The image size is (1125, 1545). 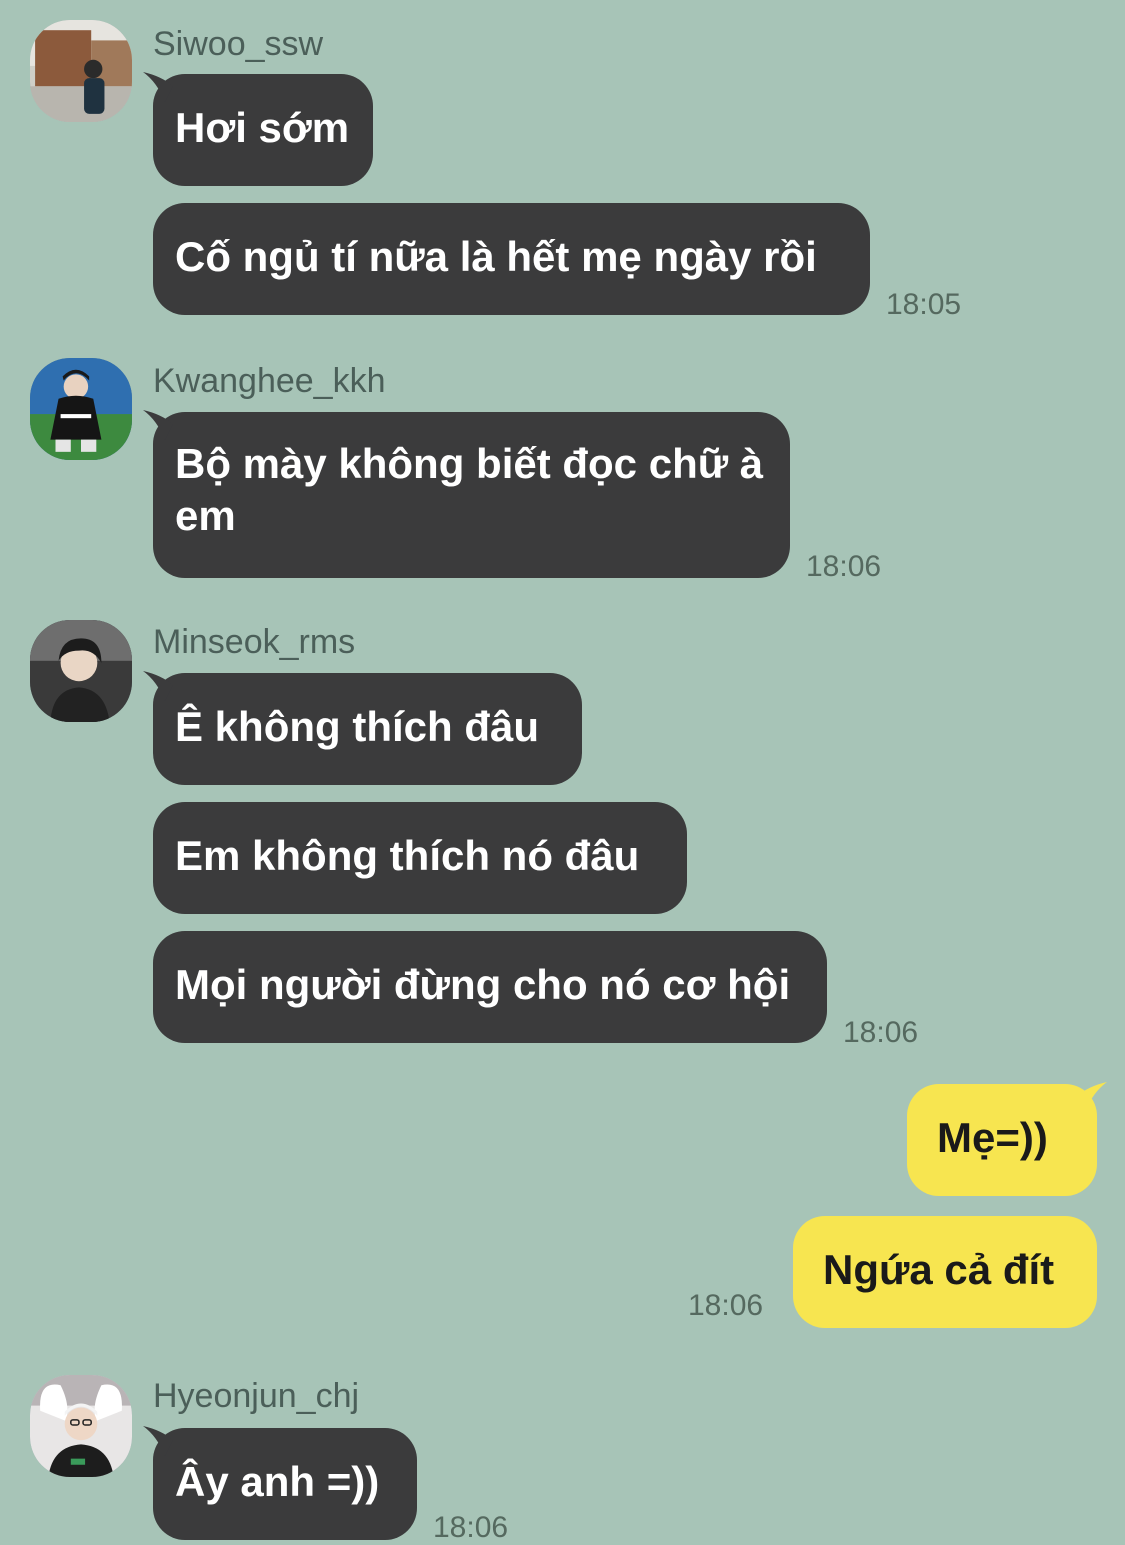 What do you see at coordinates (254, 642) in the screenshot?
I see `sender-name: Minseok_rms` at bounding box center [254, 642].